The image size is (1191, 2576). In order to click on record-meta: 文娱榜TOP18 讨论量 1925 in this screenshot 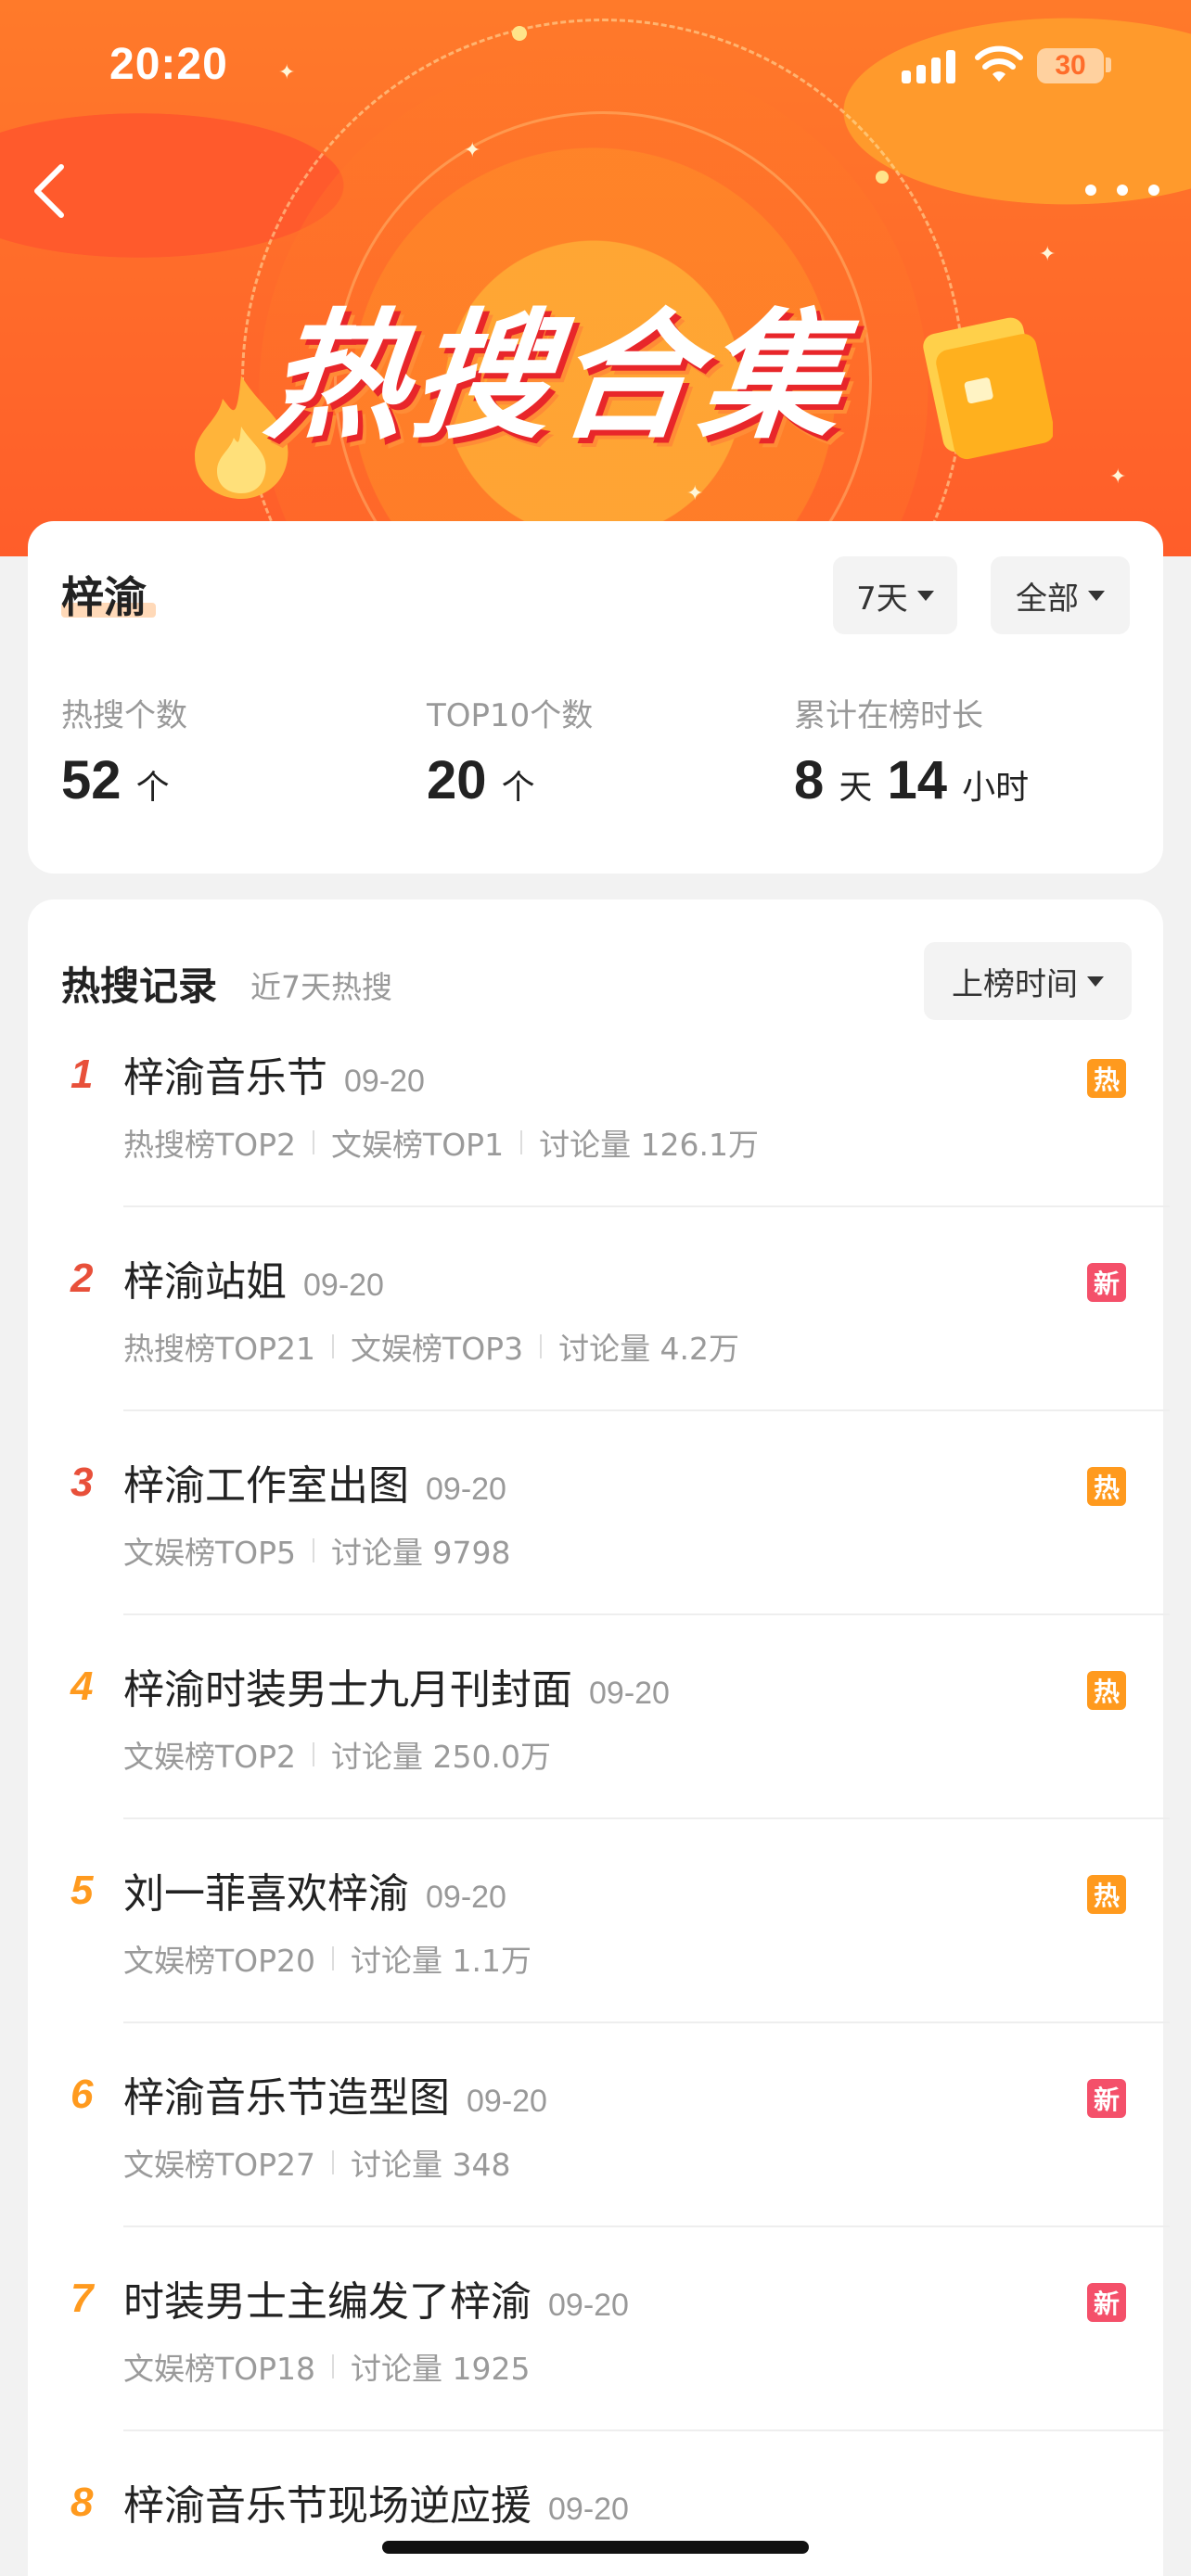, I will do `click(327, 2366)`.